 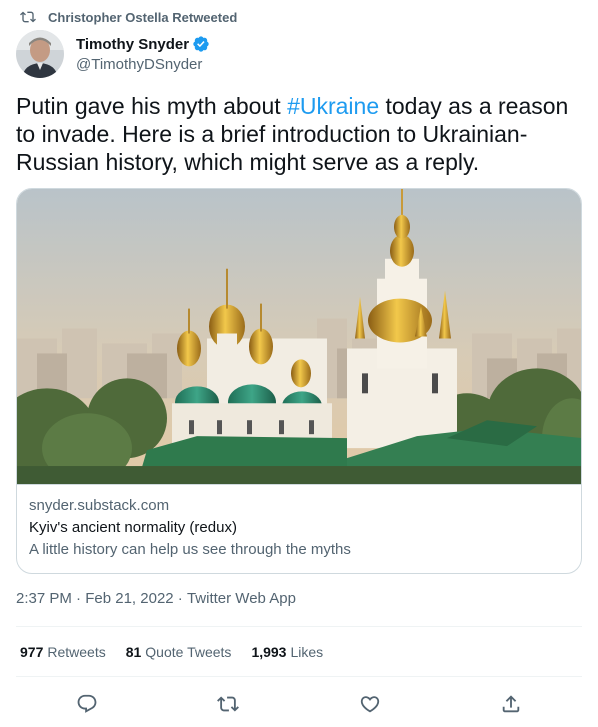 I want to click on quote-tweets-label: Quote Tweets, so click(x=188, y=652).